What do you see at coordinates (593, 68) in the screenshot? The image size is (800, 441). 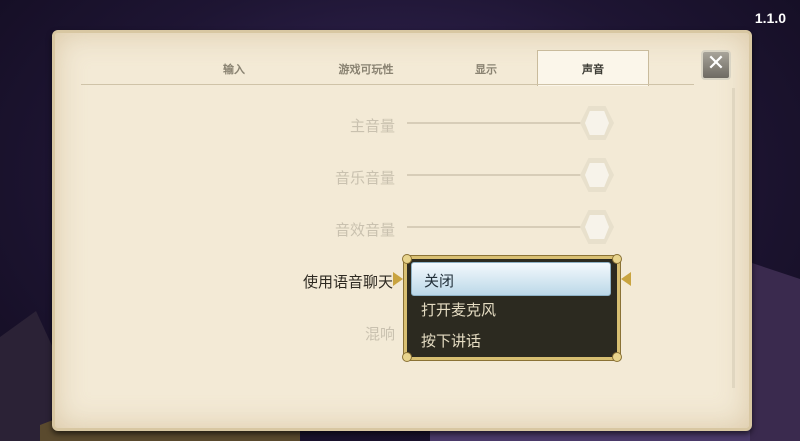 I see `tab-sound: 声音` at bounding box center [593, 68].